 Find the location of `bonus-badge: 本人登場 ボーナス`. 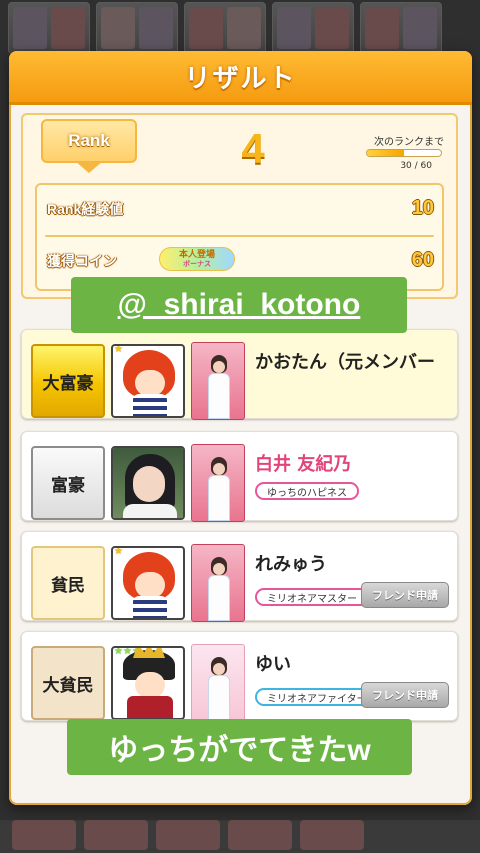

bonus-badge: 本人登場 ボーナス is located at coordinates (197, 259).